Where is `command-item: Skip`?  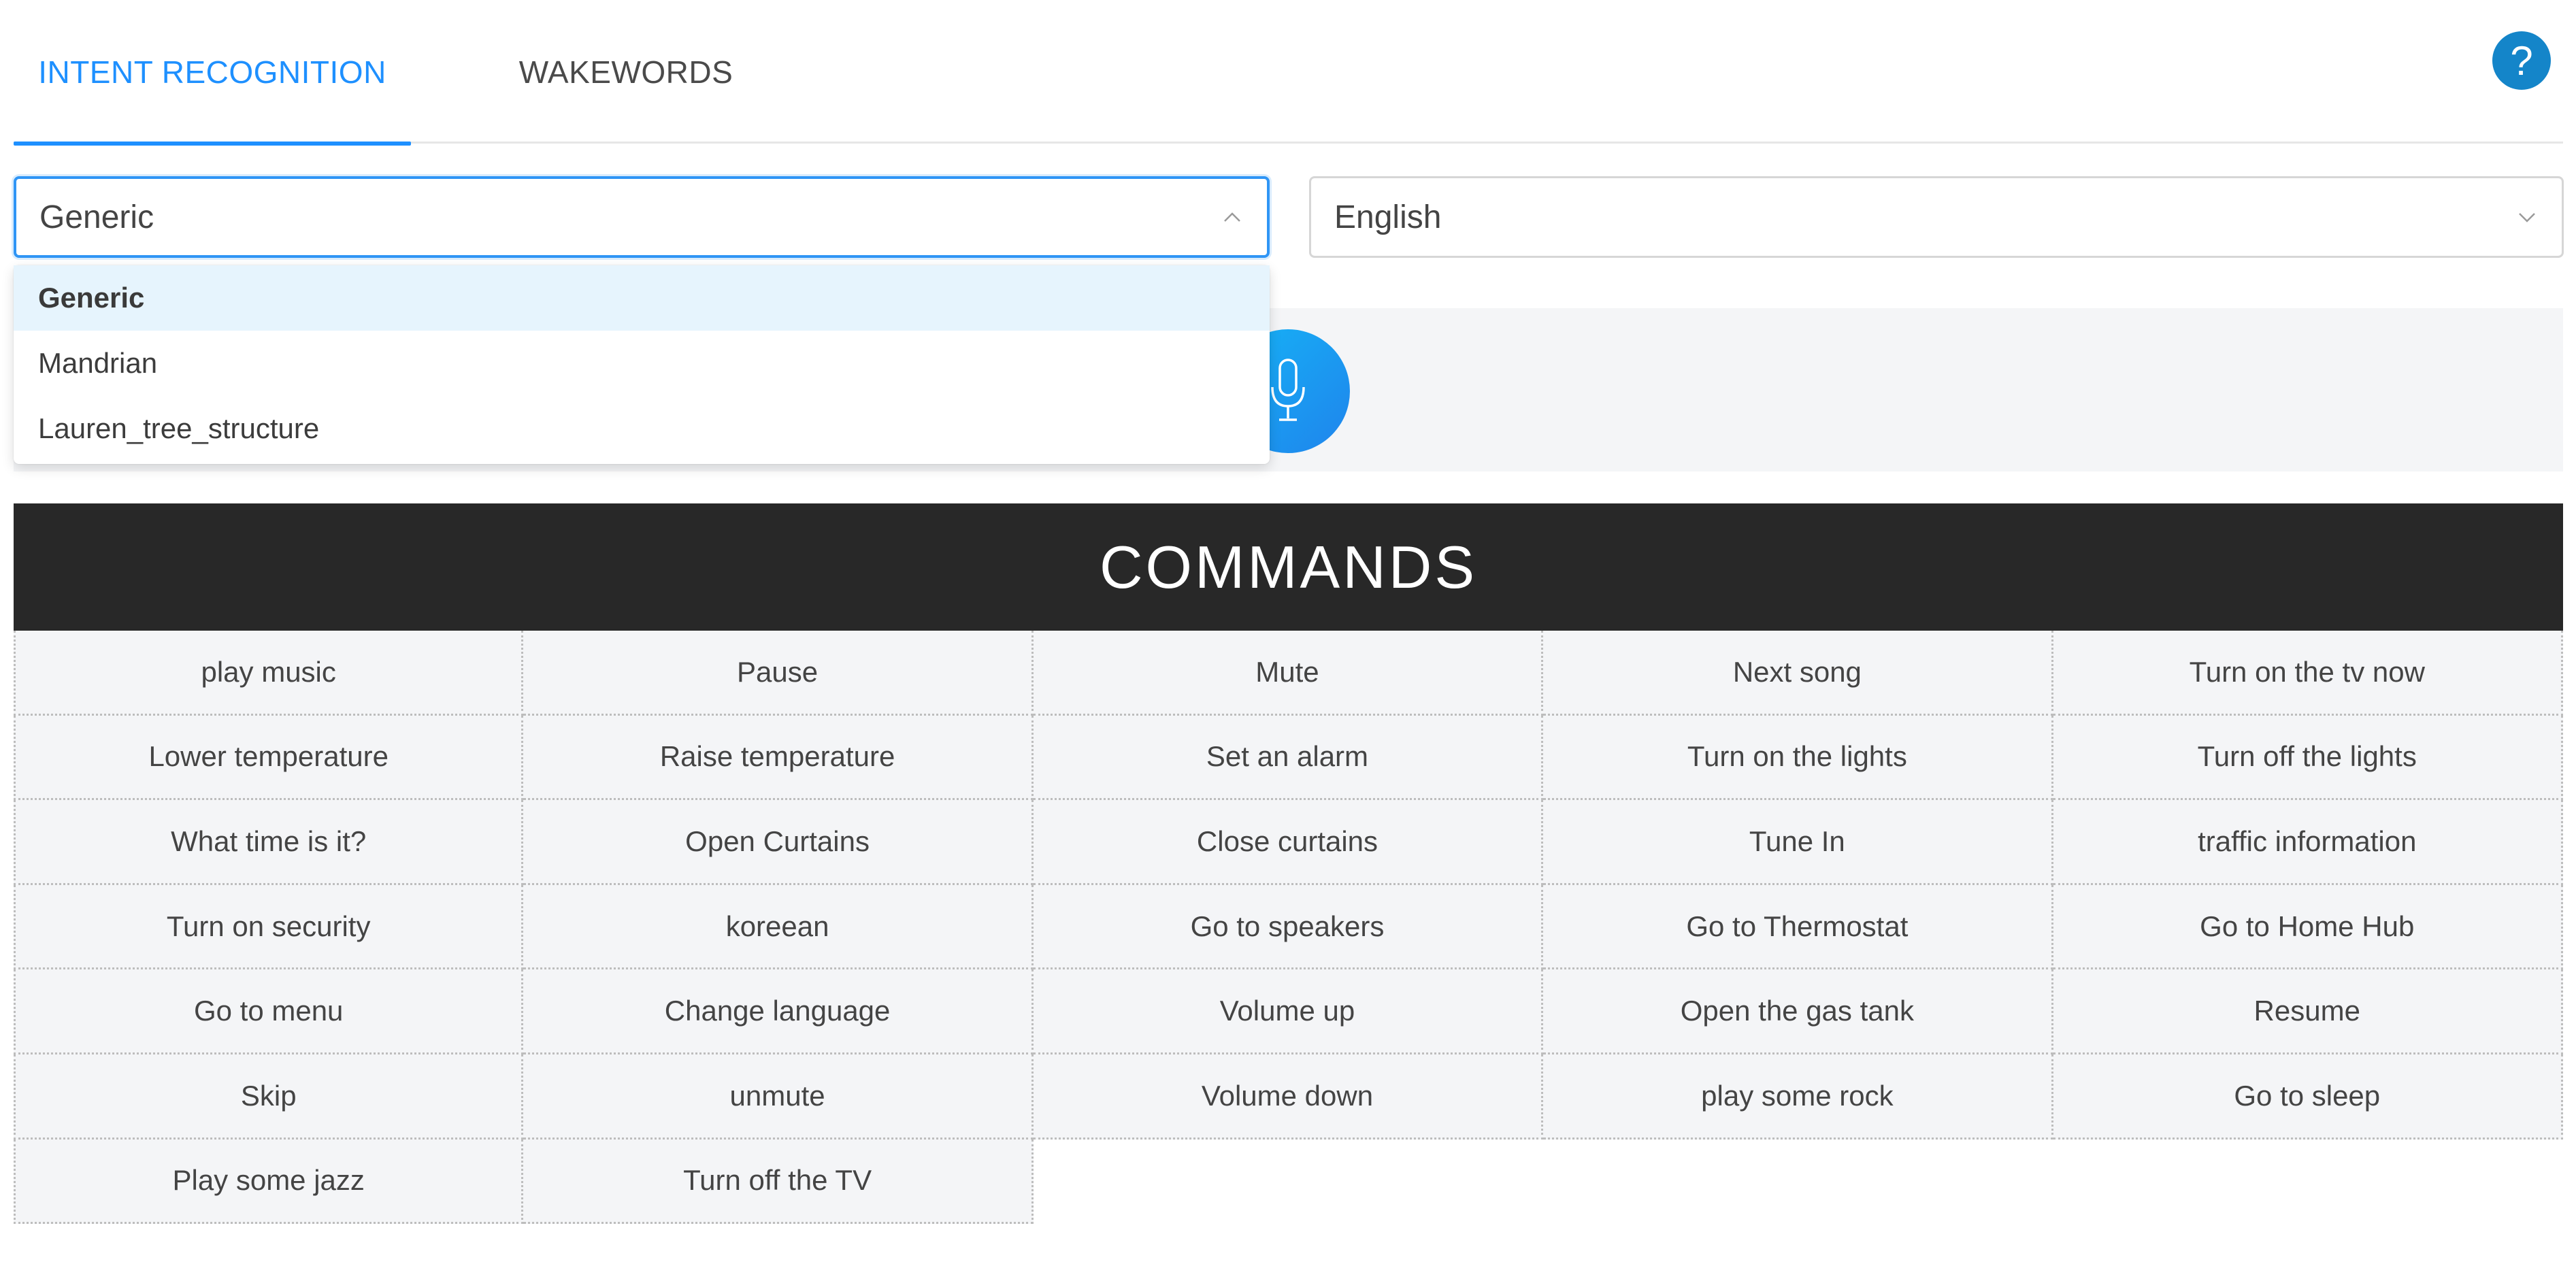
command-item: Skip is located at coordinates (269, 1097).